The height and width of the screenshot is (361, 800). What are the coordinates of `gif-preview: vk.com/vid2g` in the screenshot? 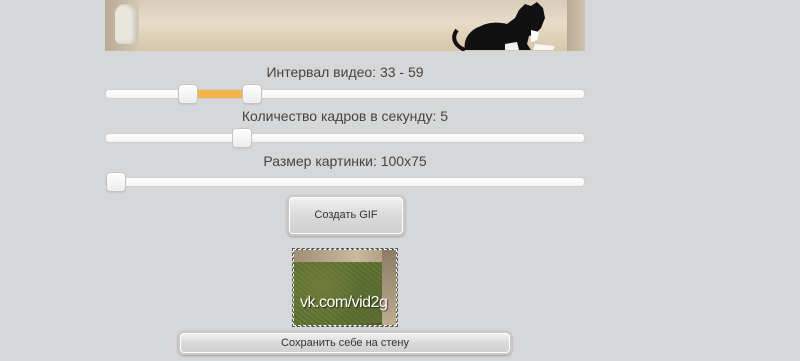 It's located at (345, 287).